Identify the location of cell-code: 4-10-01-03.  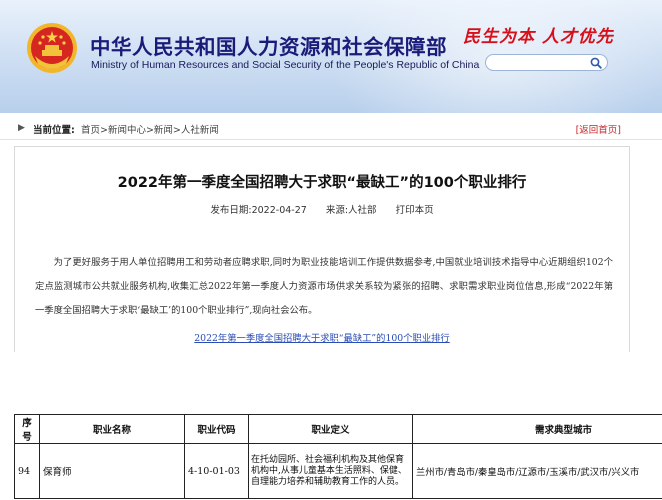
(216, 471).